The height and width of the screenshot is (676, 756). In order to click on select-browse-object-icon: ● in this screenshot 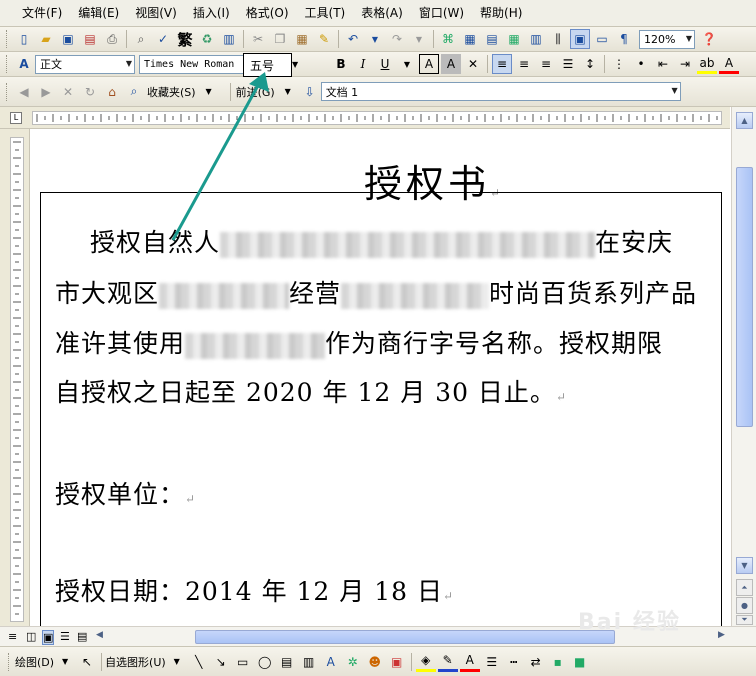, I will do `click(744, 605)`.